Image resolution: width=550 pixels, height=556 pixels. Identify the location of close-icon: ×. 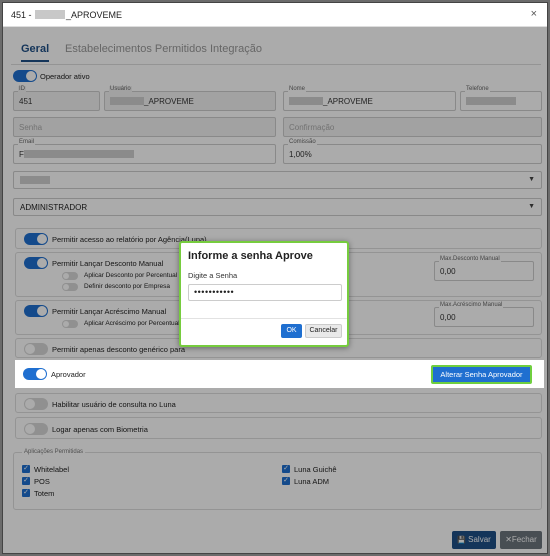
(534, 14).